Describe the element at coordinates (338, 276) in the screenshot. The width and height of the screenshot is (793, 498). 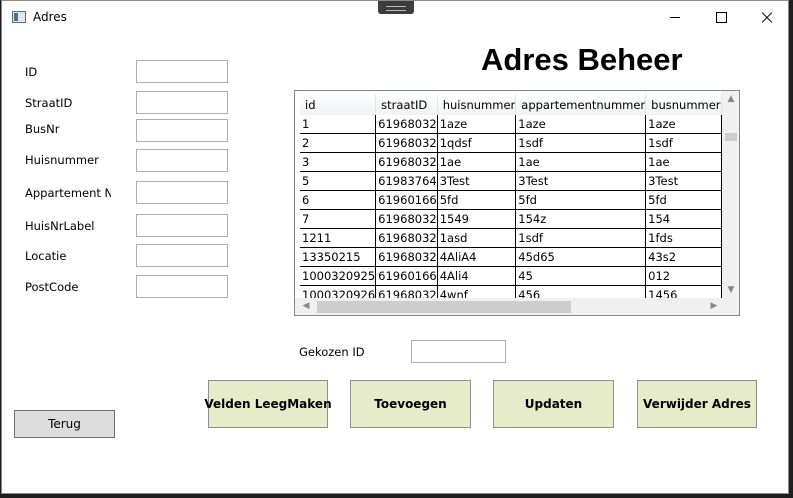
I see `table-cell: 1000320925` at that location.